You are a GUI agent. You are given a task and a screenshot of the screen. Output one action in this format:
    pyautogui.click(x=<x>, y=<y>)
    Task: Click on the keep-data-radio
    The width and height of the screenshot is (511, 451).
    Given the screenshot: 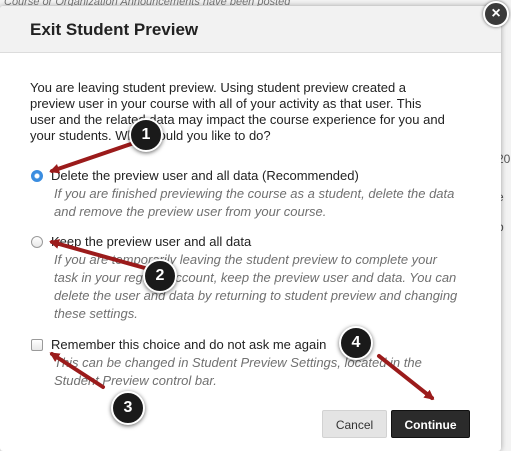 What is the action you would take?
    pyautogui.click(x=37, y=241)
    